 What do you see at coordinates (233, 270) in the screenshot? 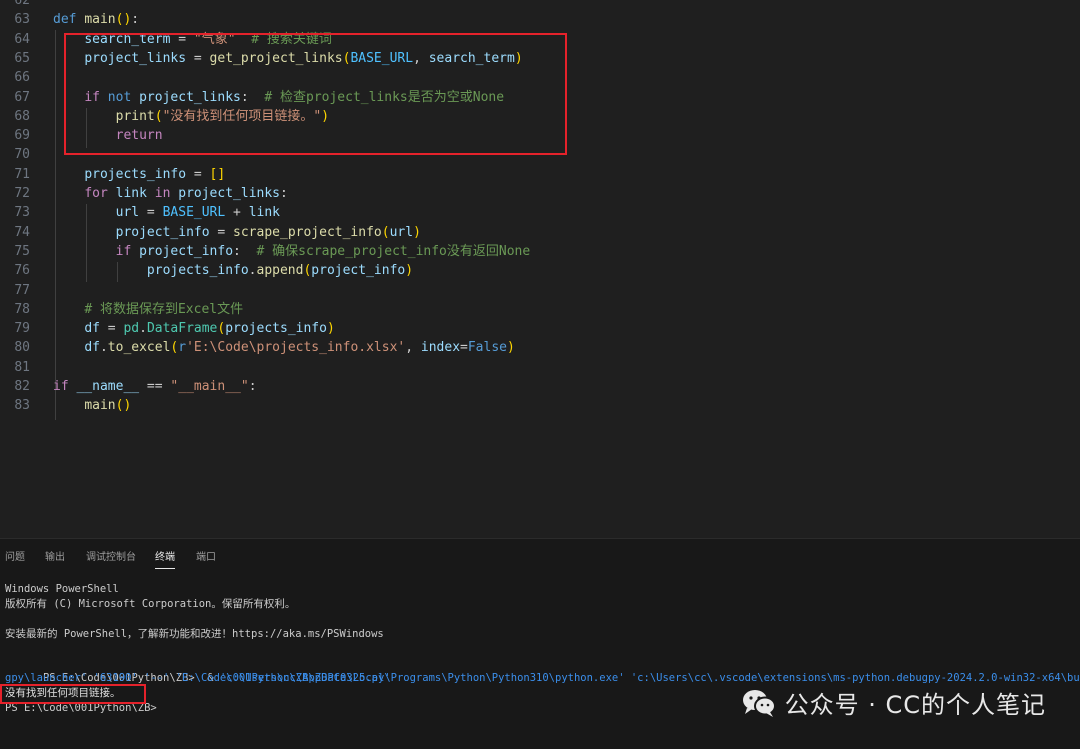
I see `code-text: projects_info.append(project_info)` at bounding box center [233, 270].